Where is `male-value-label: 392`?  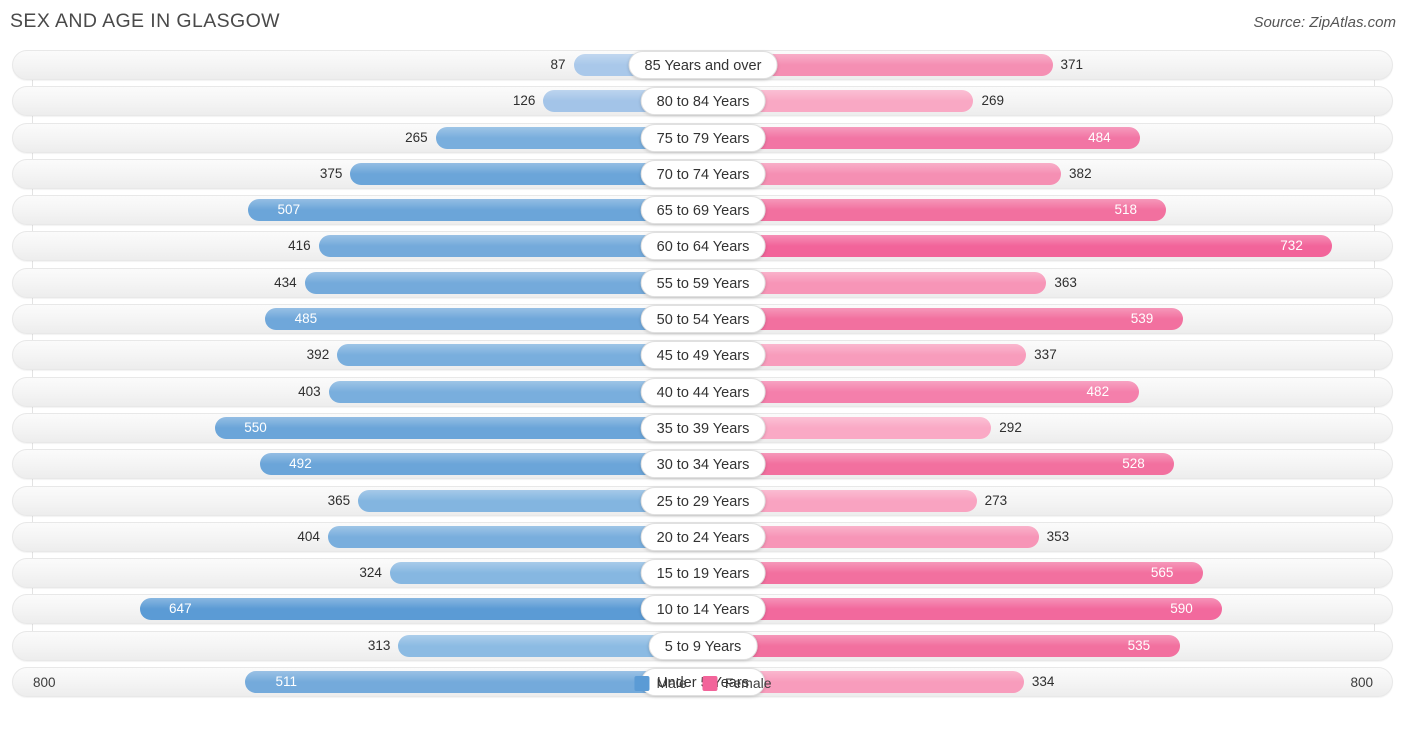
male-value-label: 392 is located at coordinates (318, 355).